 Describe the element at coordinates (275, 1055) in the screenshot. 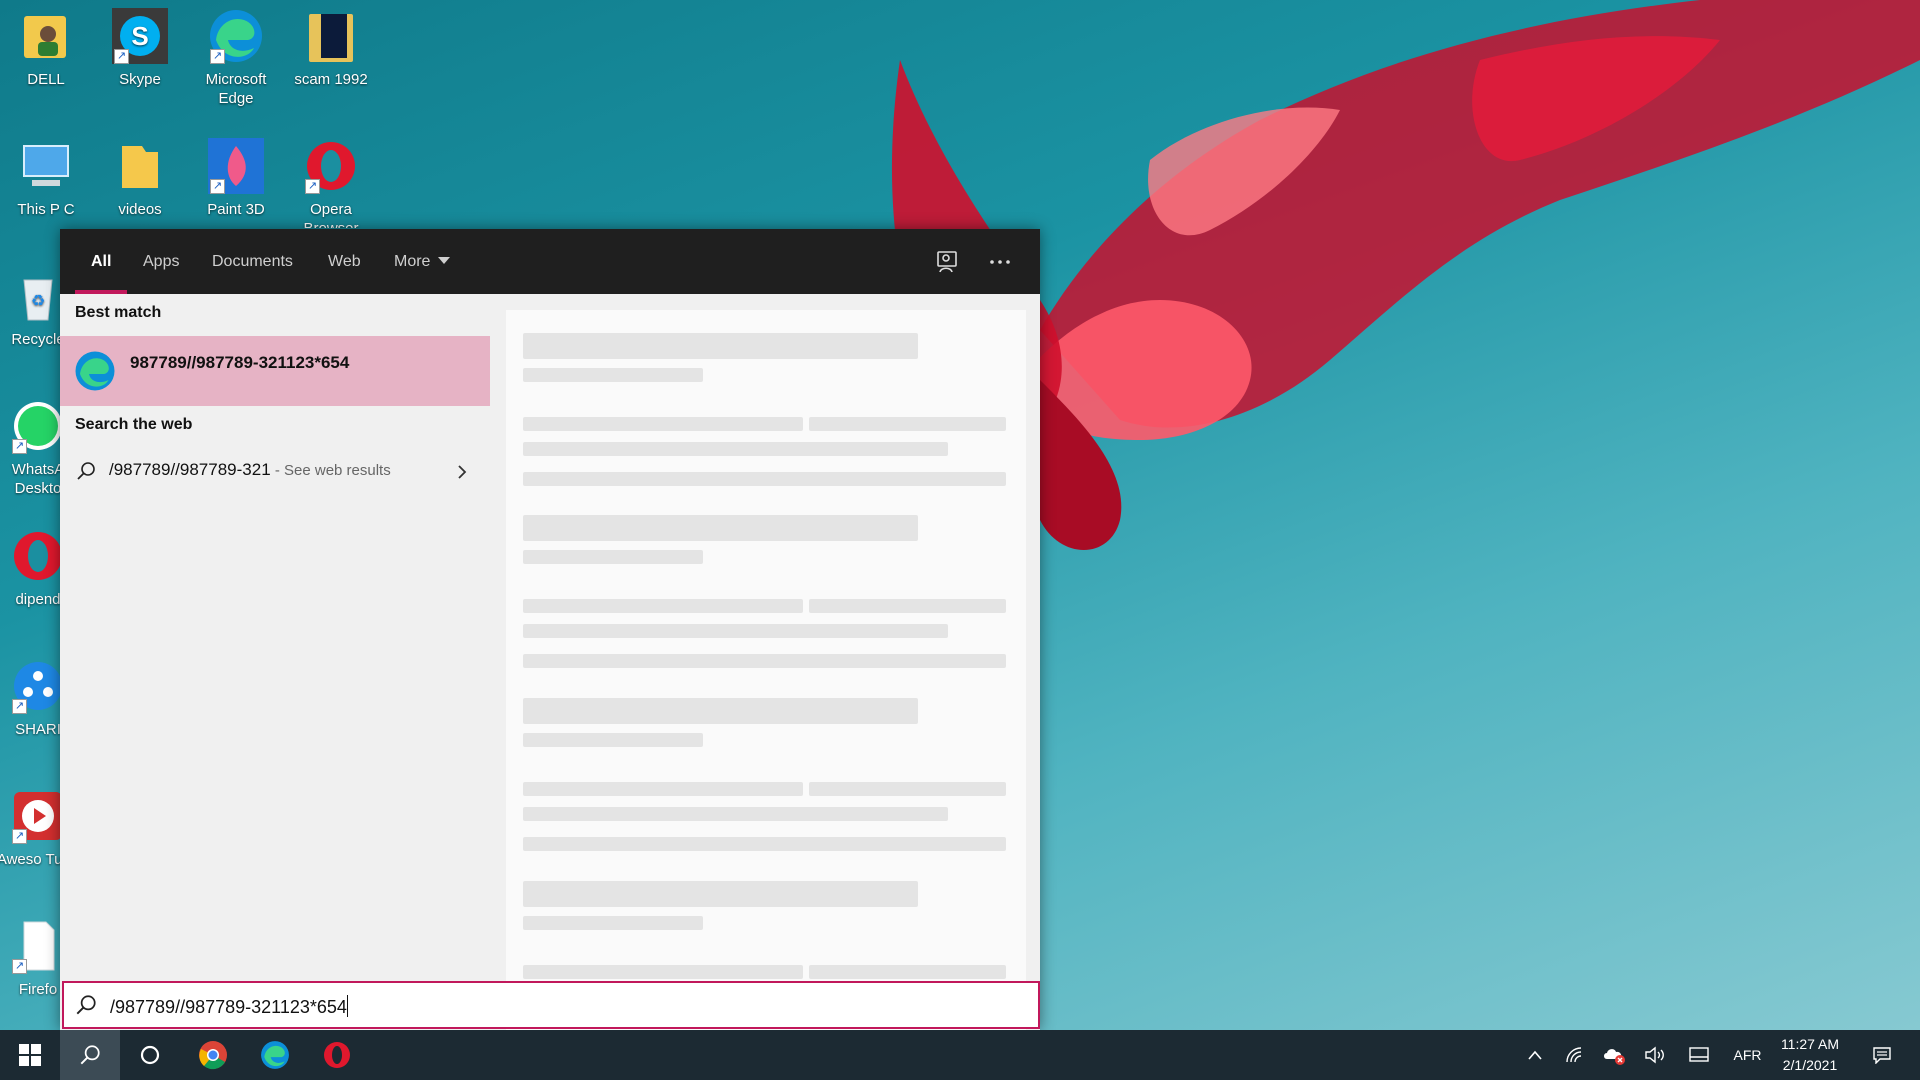

I see `taskbar-edge` at that location.